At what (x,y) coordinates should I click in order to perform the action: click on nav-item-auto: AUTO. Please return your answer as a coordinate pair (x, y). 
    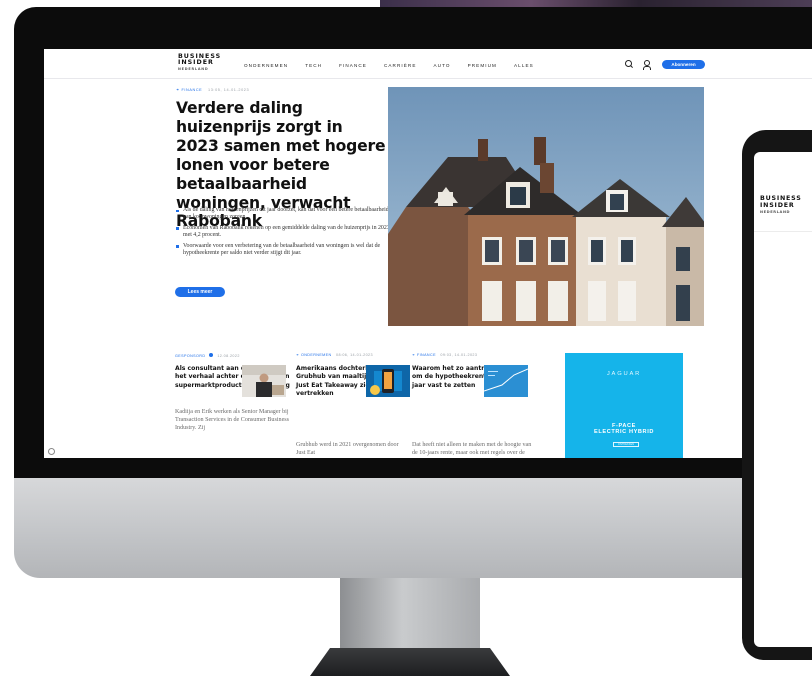
    Looking at the image, I should click on (442, 65).